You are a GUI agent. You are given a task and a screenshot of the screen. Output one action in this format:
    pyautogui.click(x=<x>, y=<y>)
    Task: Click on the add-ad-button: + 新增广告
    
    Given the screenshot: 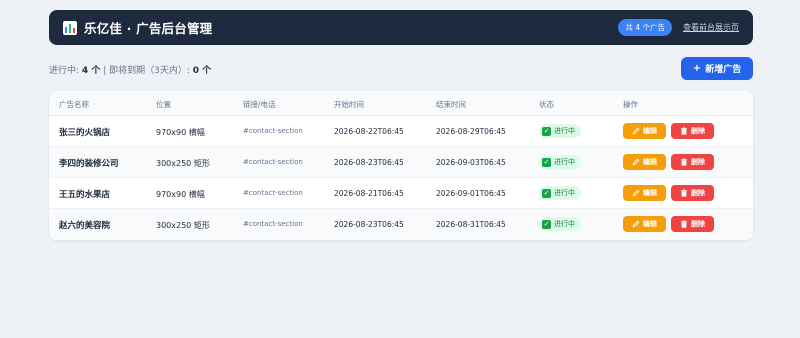 What is the action you would take?
    pyautogui.click(x=717, y=68)
    